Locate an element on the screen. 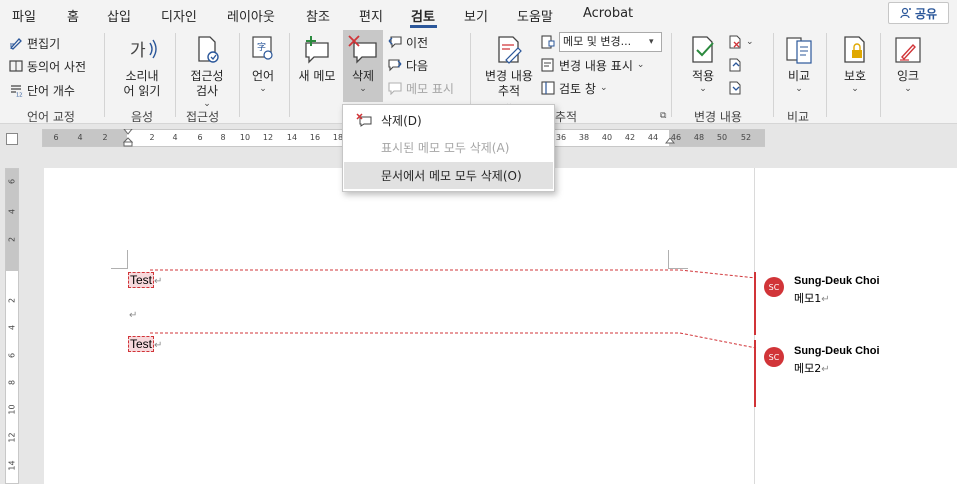 This screenshot has width=957, height=484. ink-label: 잉크 is located at coordinates (908, 76).